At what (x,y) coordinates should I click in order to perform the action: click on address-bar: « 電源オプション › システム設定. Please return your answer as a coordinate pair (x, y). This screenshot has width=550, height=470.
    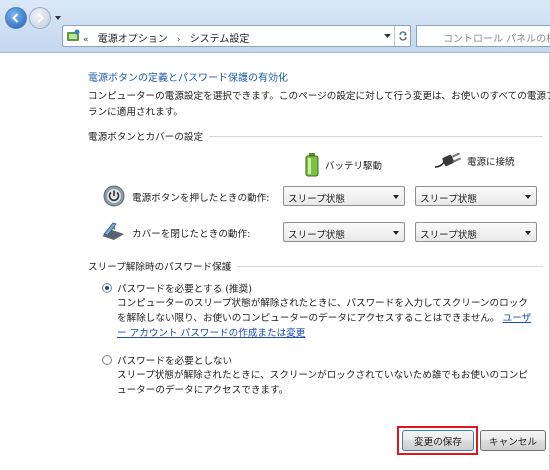
    Looking at the image, I should click on (236, 36).